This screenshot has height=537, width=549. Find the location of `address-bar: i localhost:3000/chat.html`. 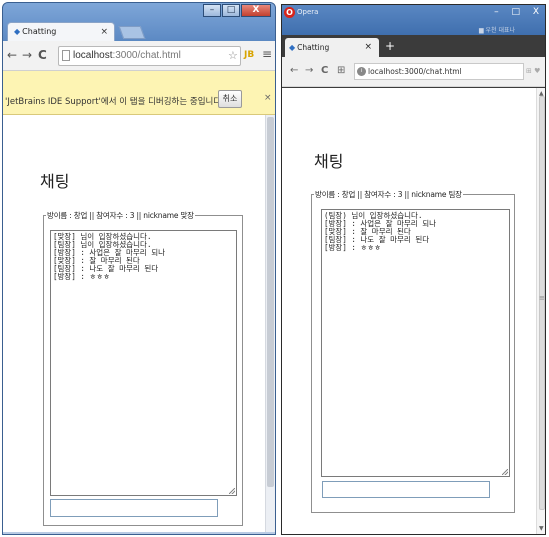

address-bar: i localhost:3000/chat.html is located at coordinates (439, 71).